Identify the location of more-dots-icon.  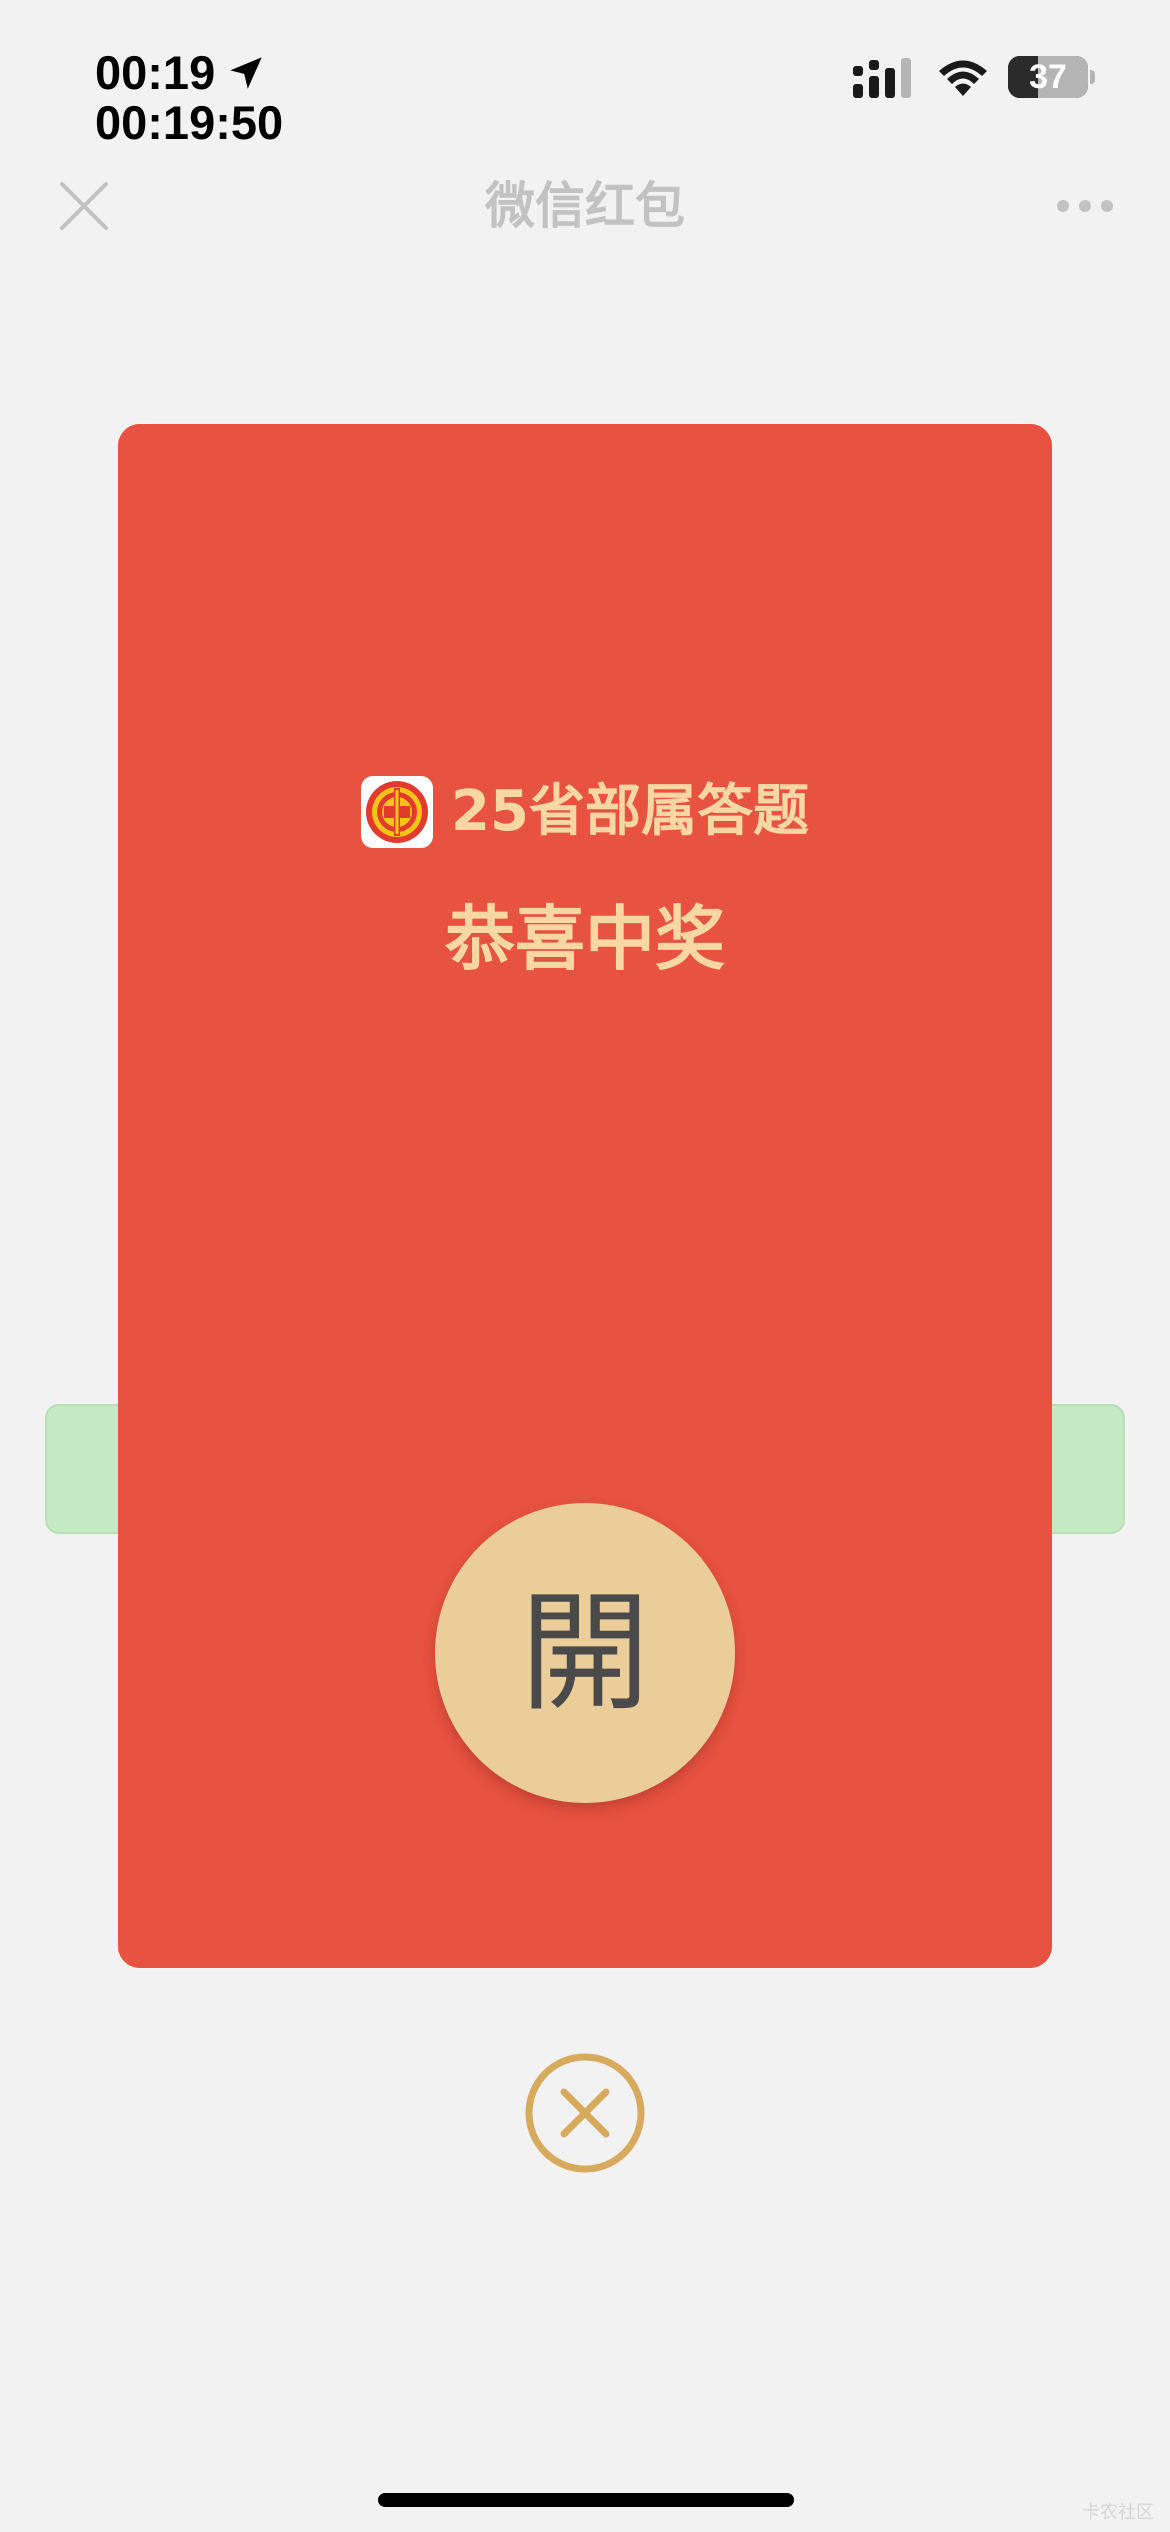
(1085, 206).